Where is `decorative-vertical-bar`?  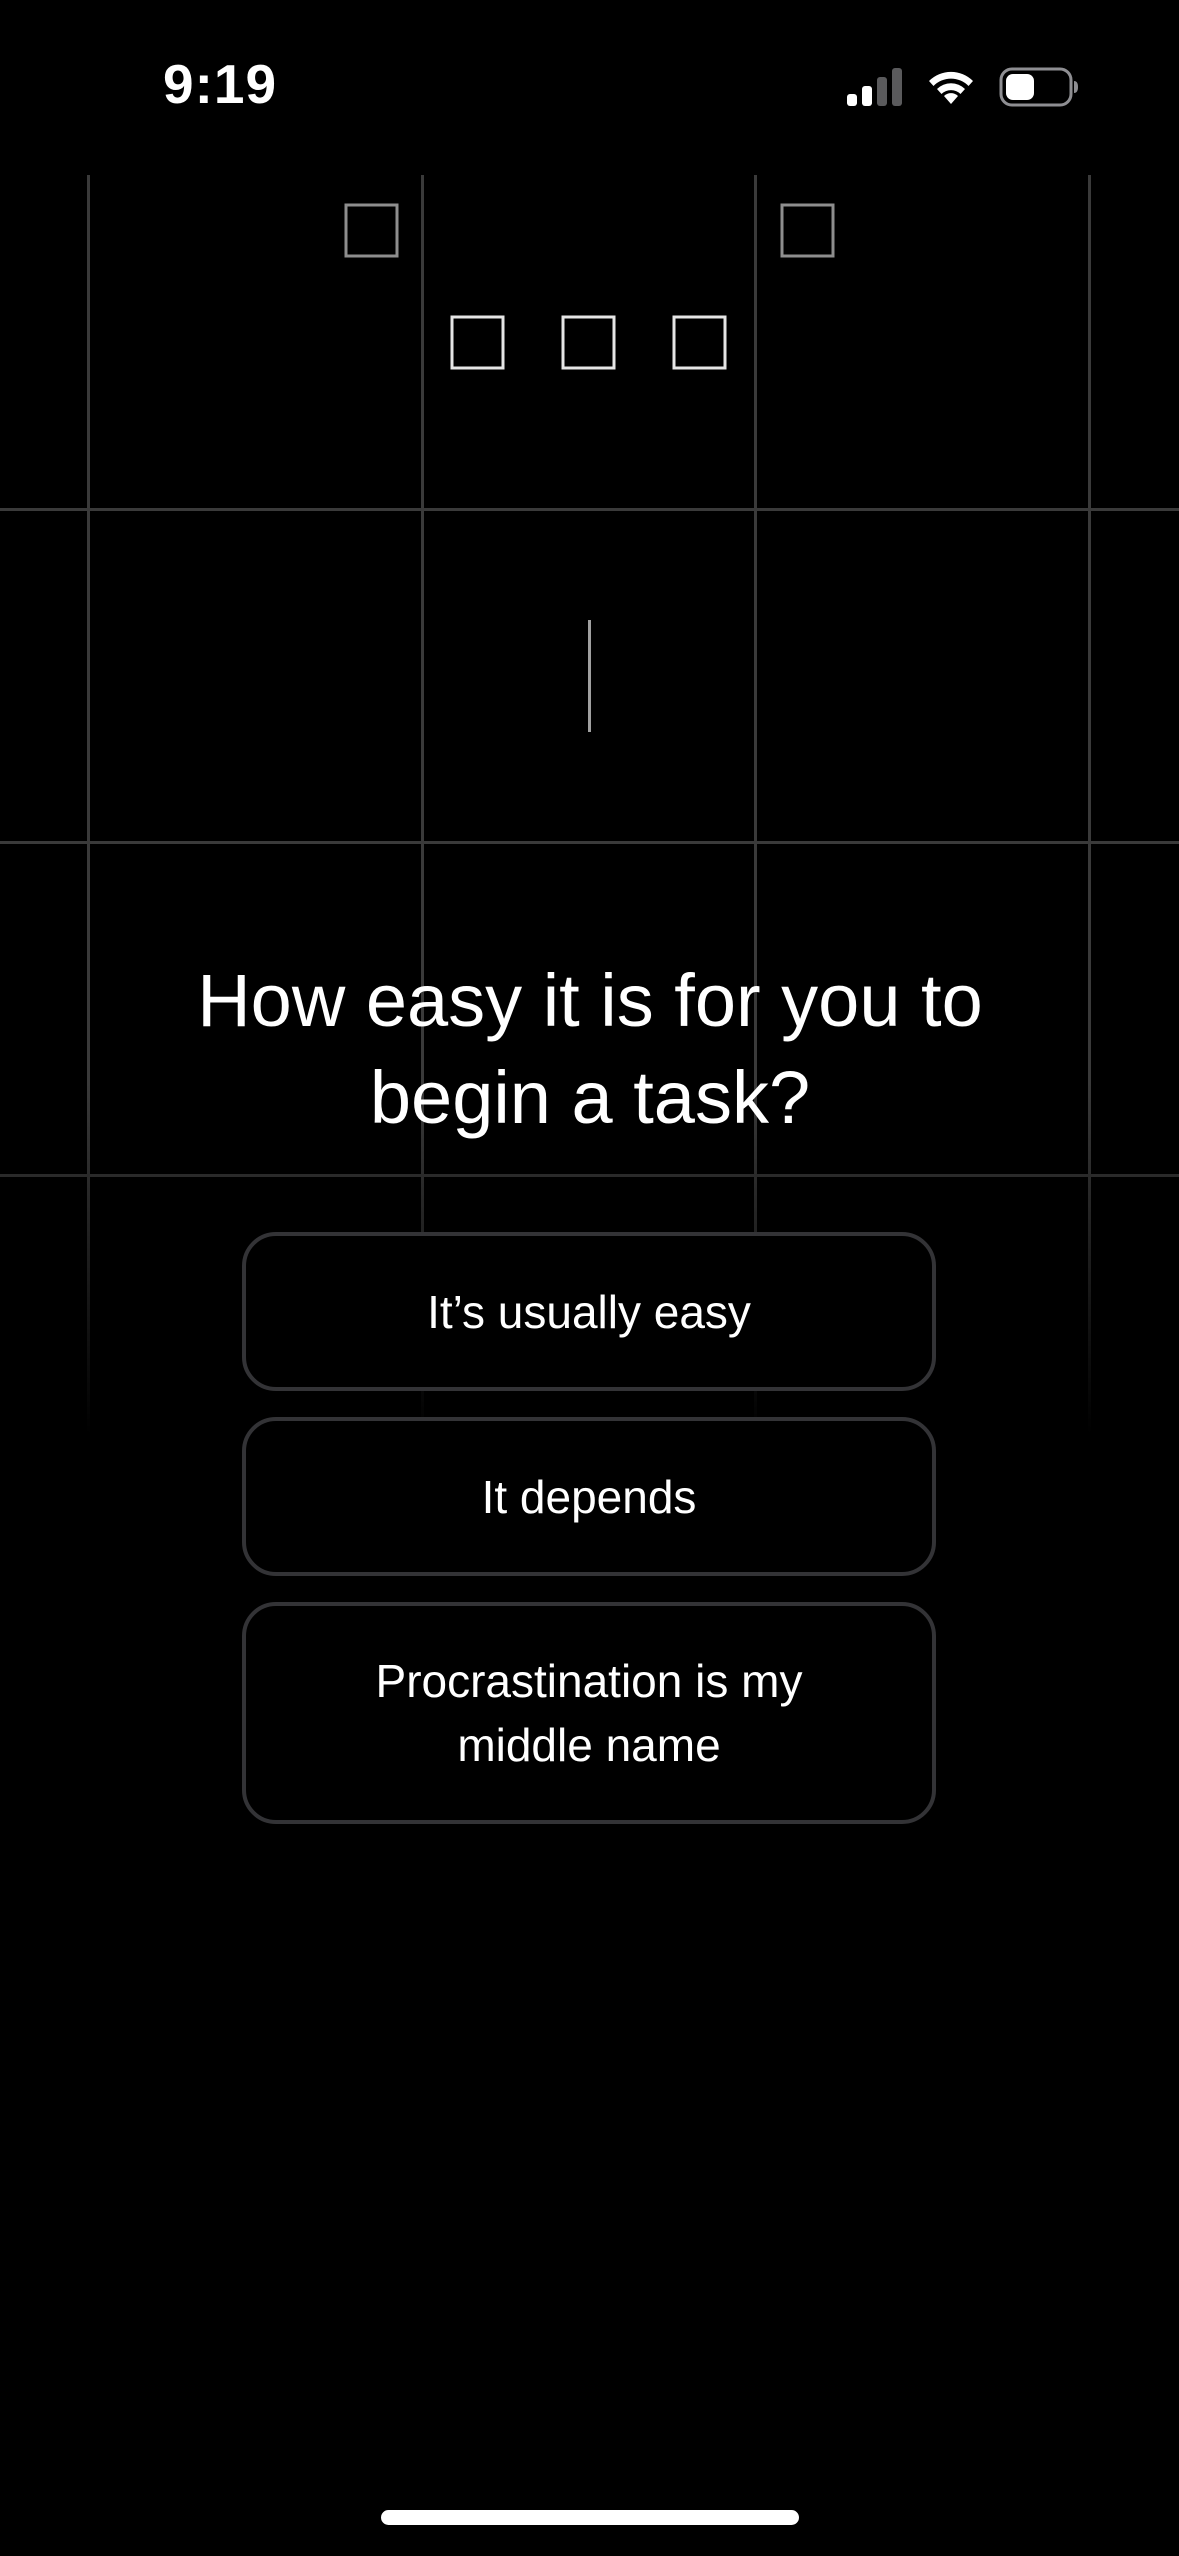 decorative-vertical-bar is located at coordinates (589, 676).